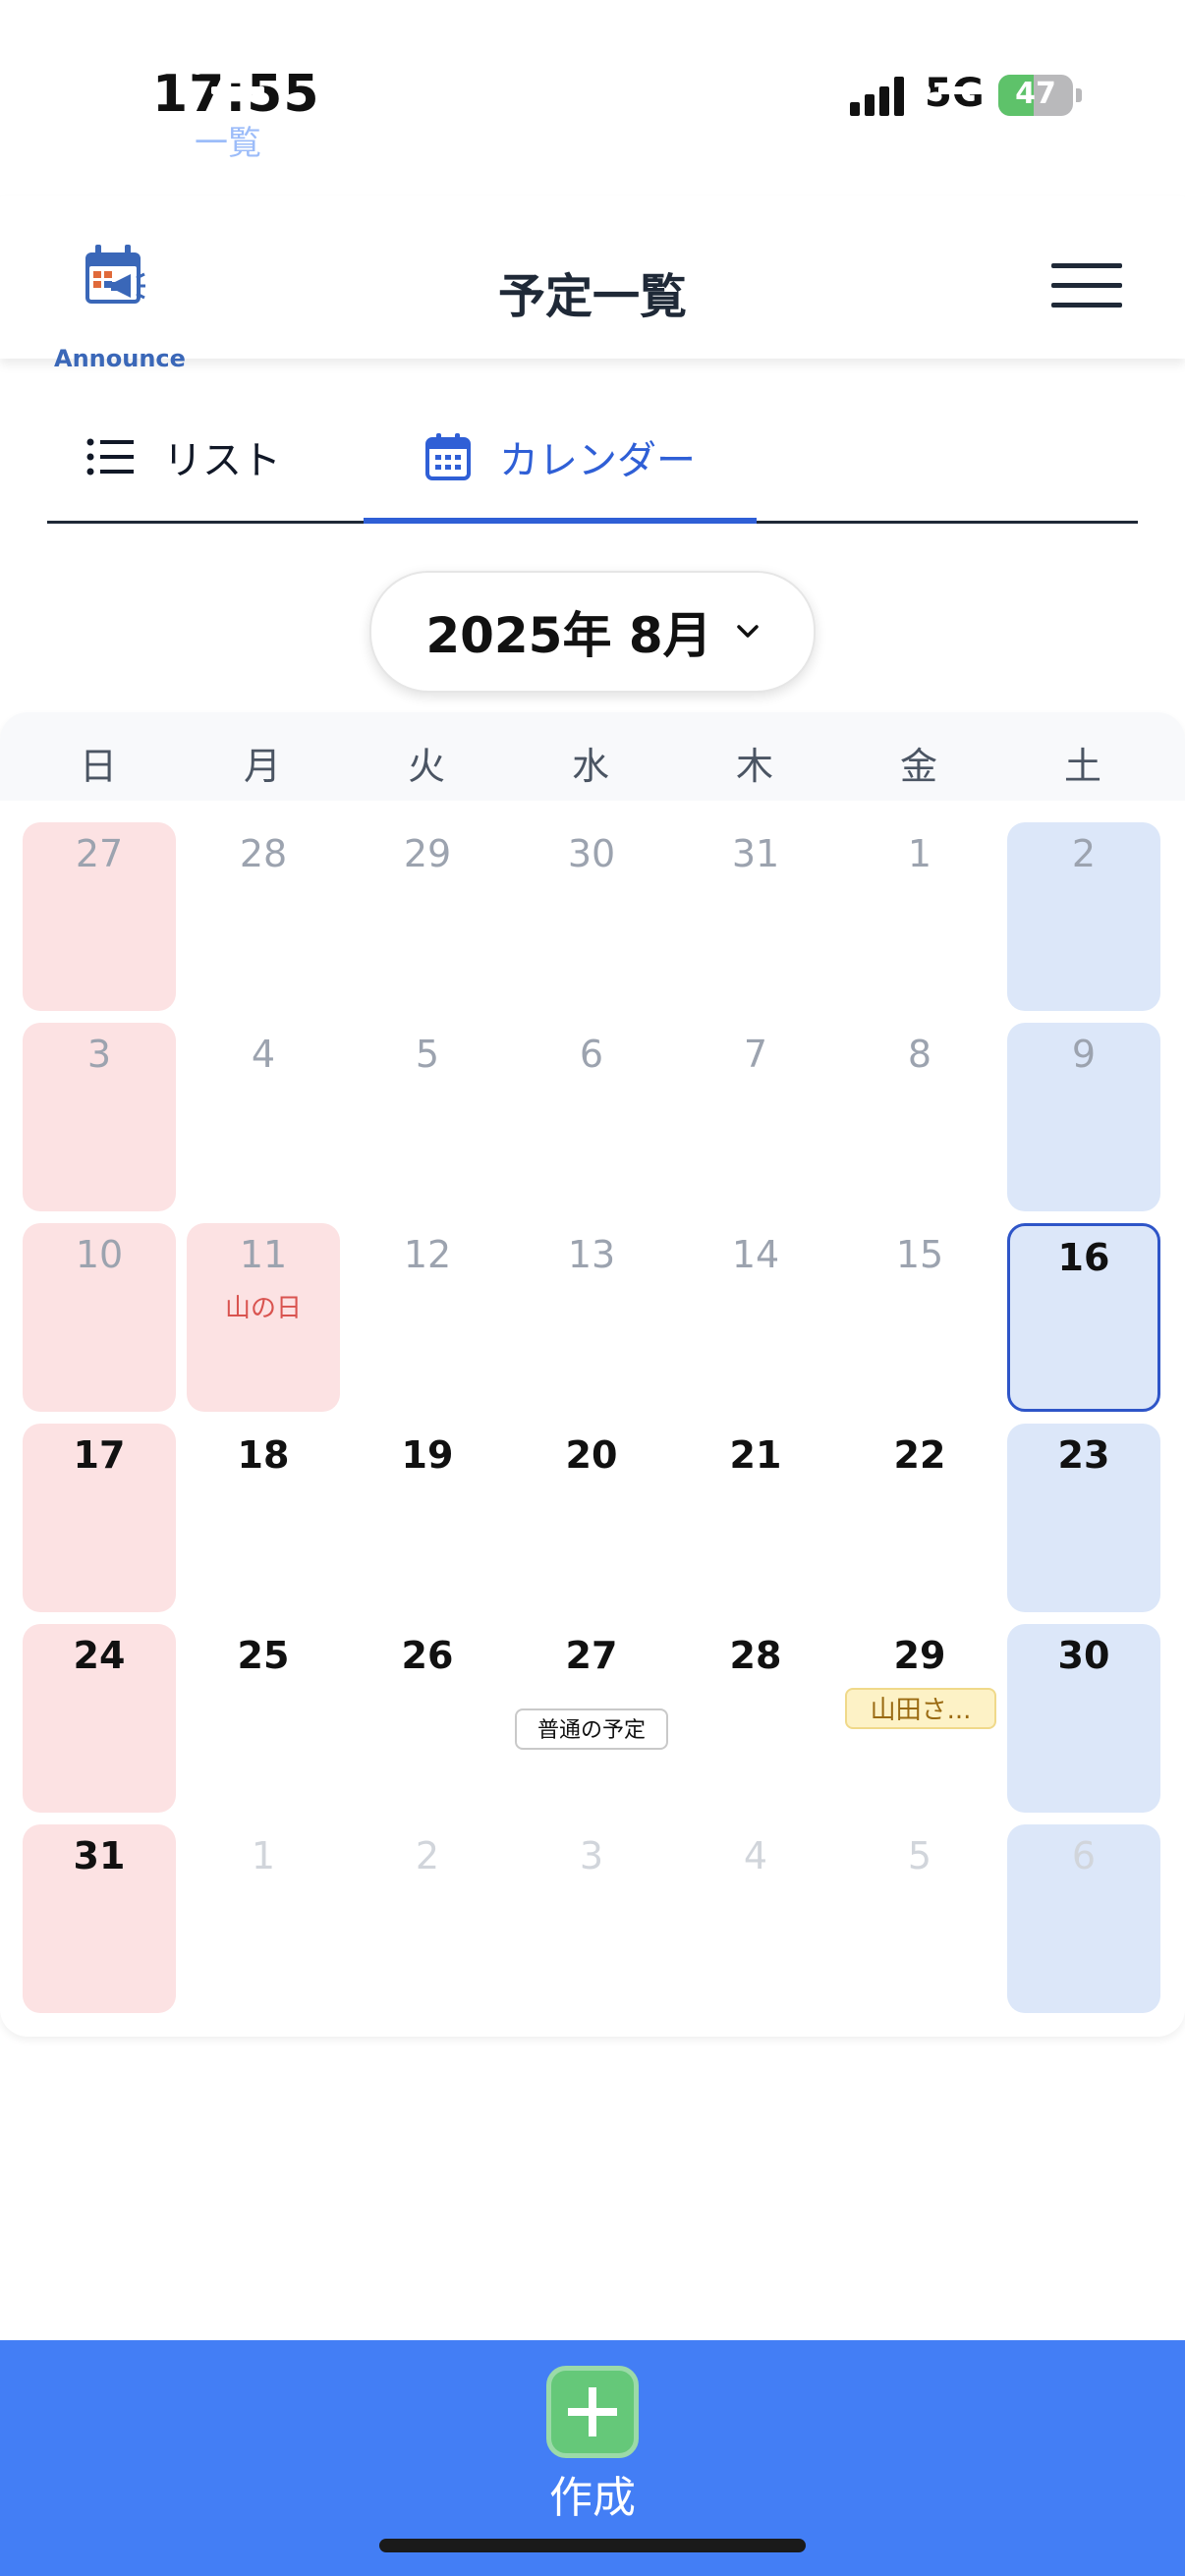  What do you see at coordinates (448, 456) in the screenshot?
I see `calendar-icon` at bounding box center [448, 456].